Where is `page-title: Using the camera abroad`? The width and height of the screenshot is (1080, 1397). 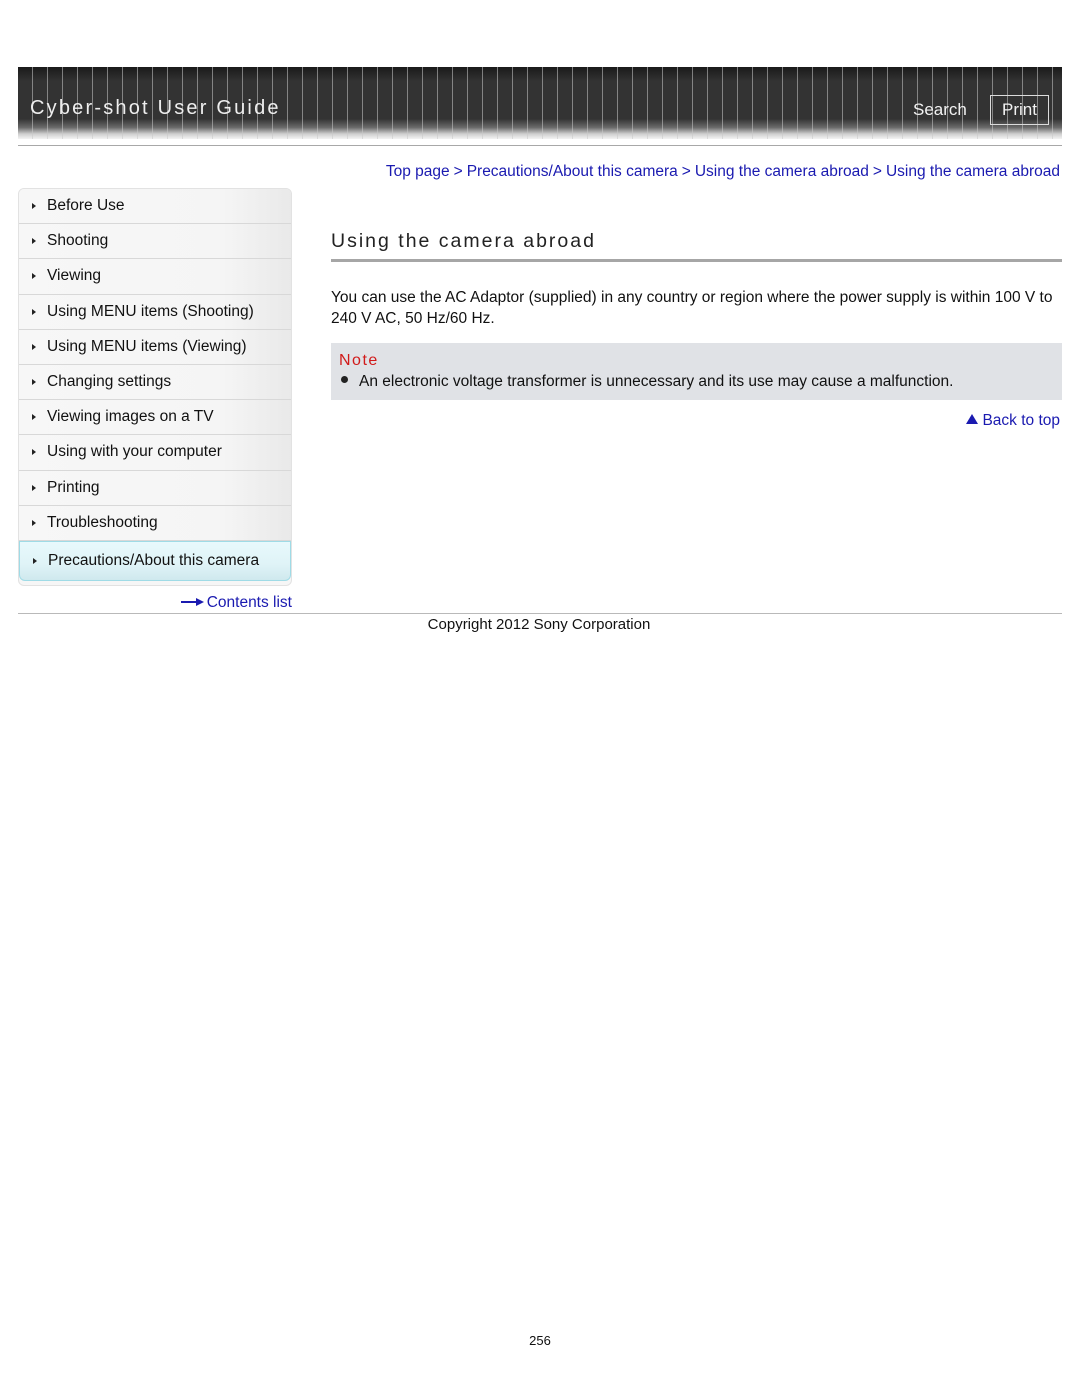 page-title: Using the camera abroad is located at coordinates (463, 241).